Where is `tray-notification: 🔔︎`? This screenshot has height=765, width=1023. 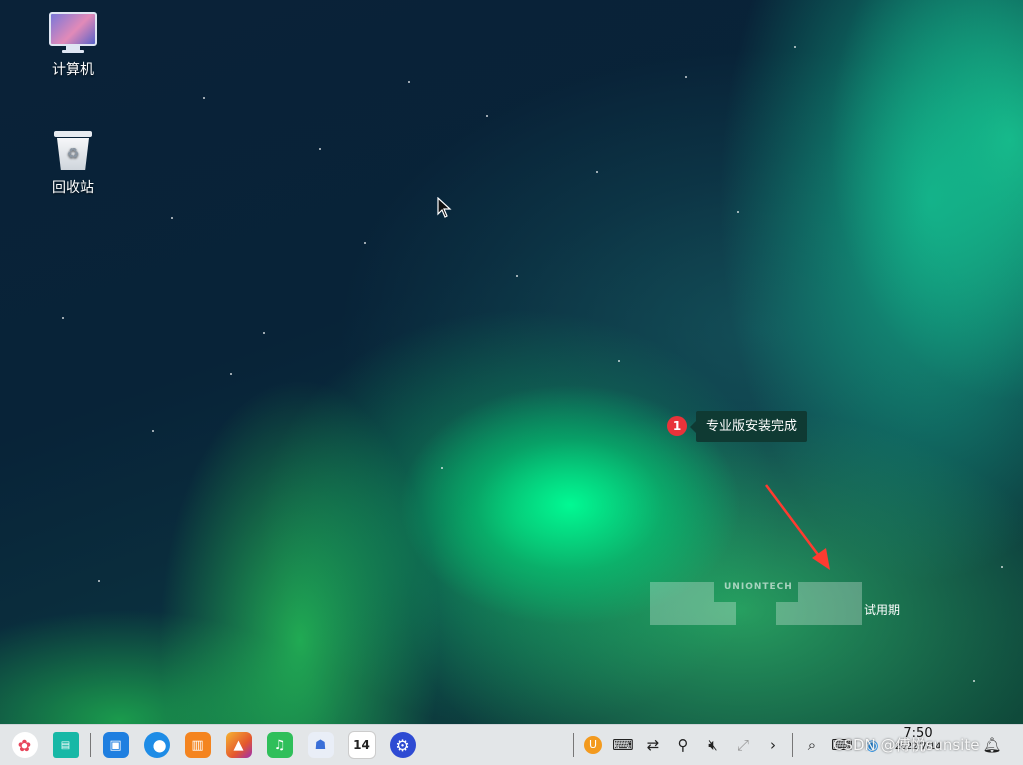 tray-notification: 🔔︎ is located at coordinates (992, 745).